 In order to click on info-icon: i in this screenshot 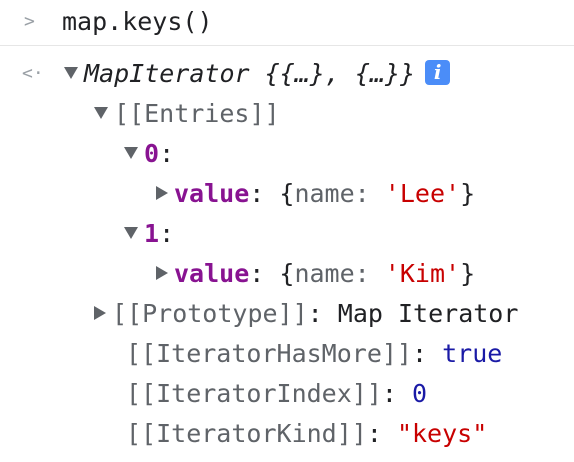, I will do `click(438, 72)`.